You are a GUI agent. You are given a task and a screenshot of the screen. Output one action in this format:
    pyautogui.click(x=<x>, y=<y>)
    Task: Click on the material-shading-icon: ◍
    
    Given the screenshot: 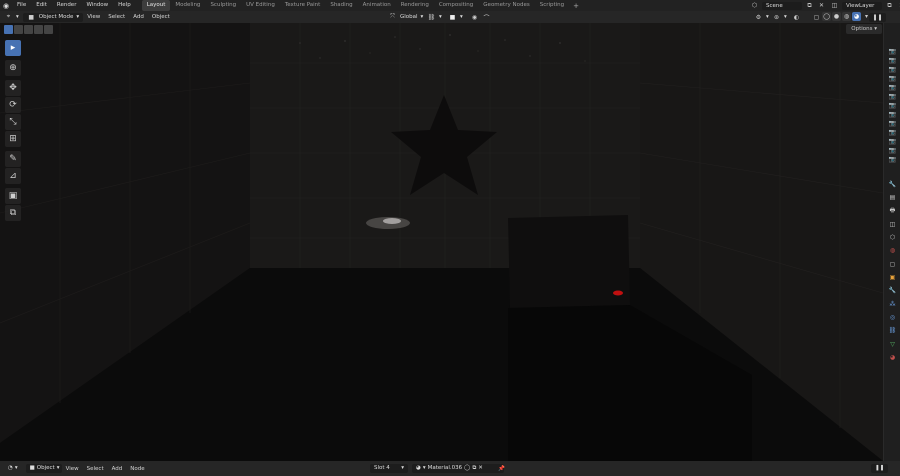 What is the action you would take?
    pyautogui.click(x=846, y=16)
    